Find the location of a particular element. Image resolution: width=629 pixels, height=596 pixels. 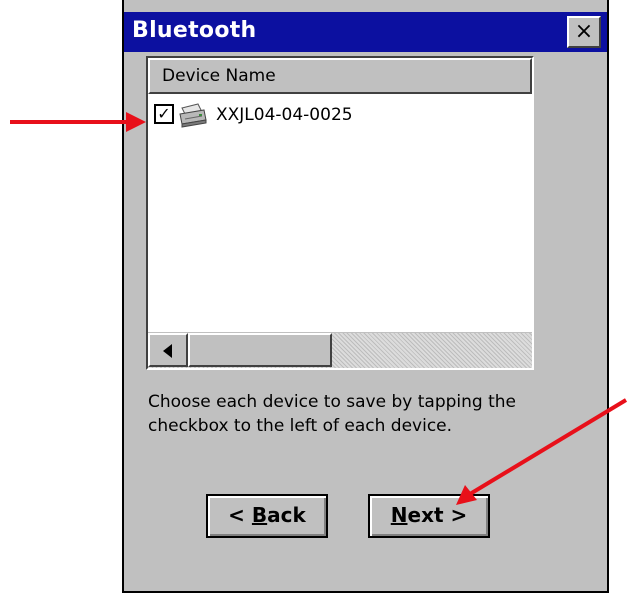

column-header-device-name: Device Name is located at coordinates (340, 76).